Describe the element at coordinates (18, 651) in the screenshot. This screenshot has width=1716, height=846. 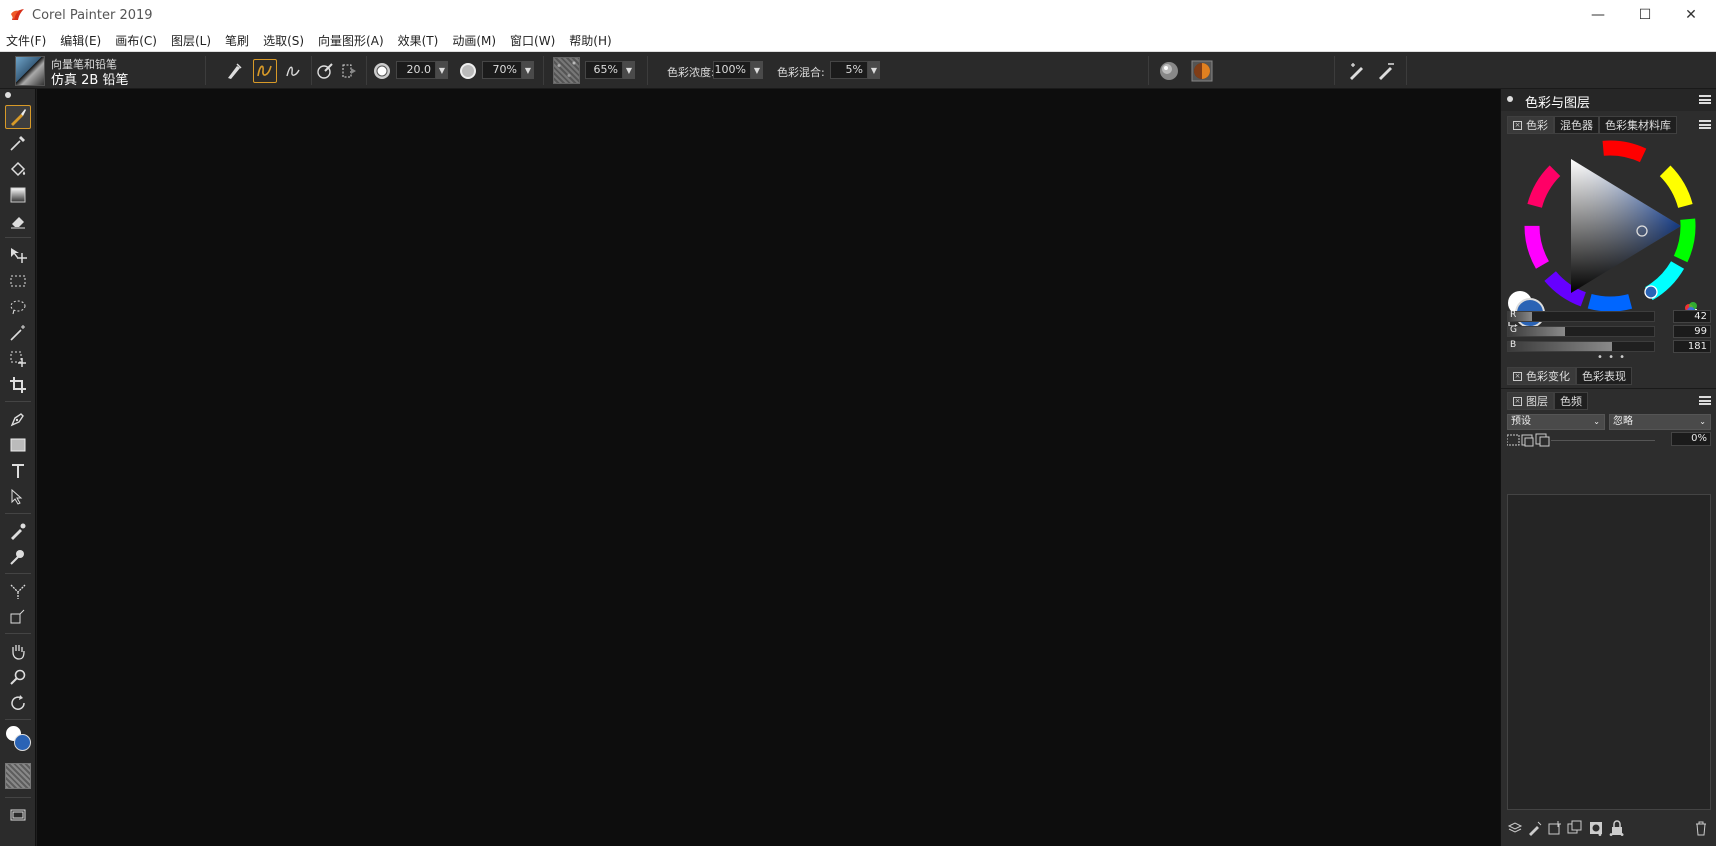
I see `grabber-tool` at that location.